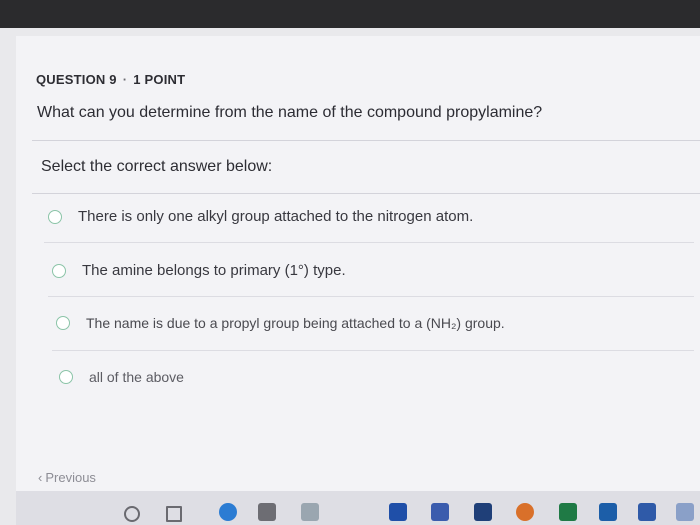 This screenshot has width=700, height=525. Describe the element at coordinates (358, 508) in the screenshot. I see `taskbar` at that location.